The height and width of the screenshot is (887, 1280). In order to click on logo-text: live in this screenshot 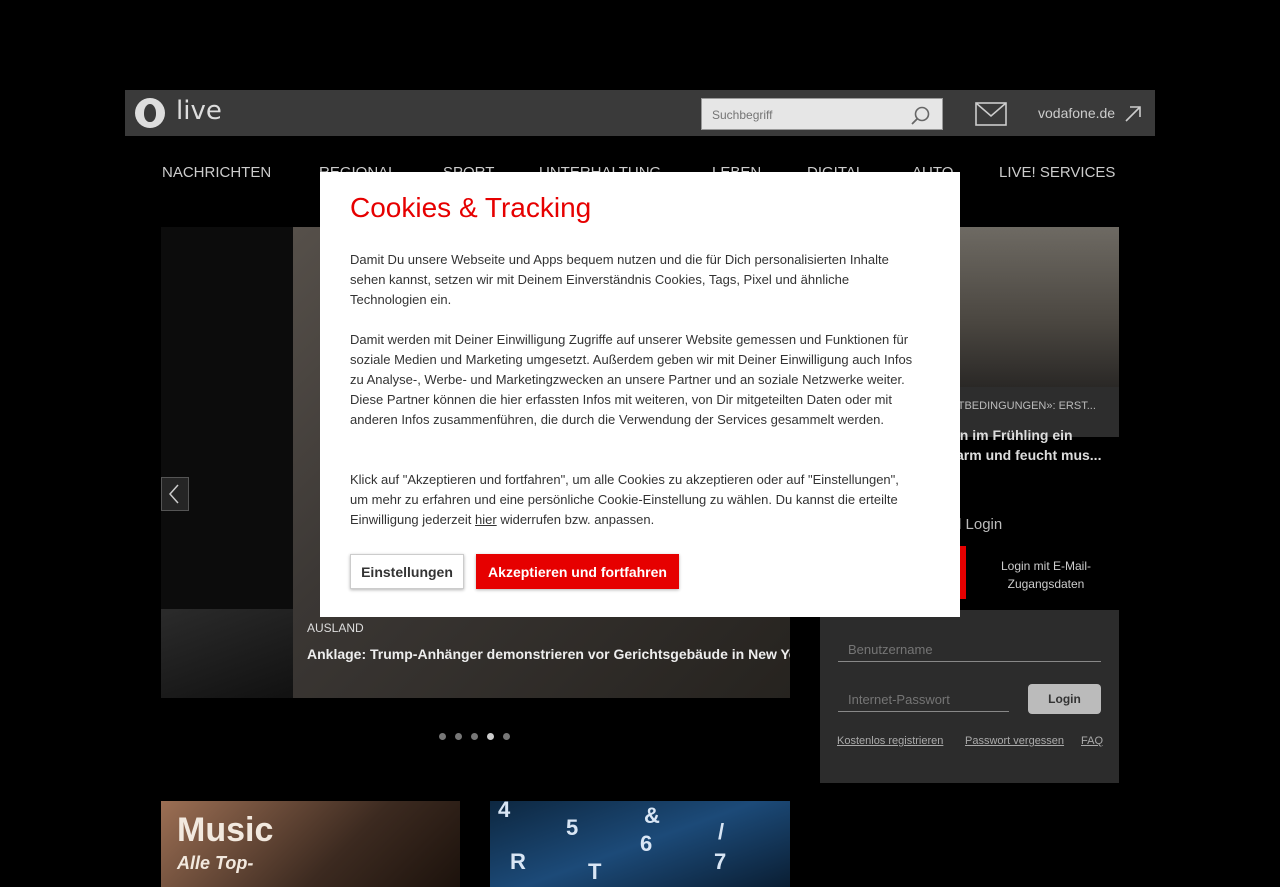, I will do `click(199, 111)`.